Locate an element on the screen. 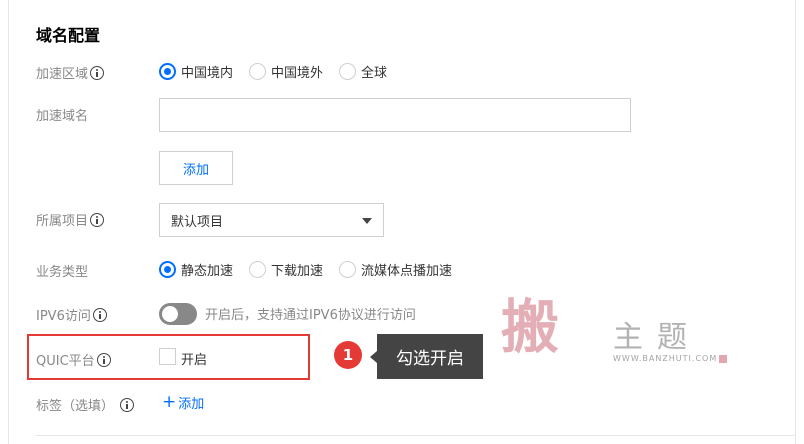  business-option-download: 下载加速 is located at coordinates (286, 269).